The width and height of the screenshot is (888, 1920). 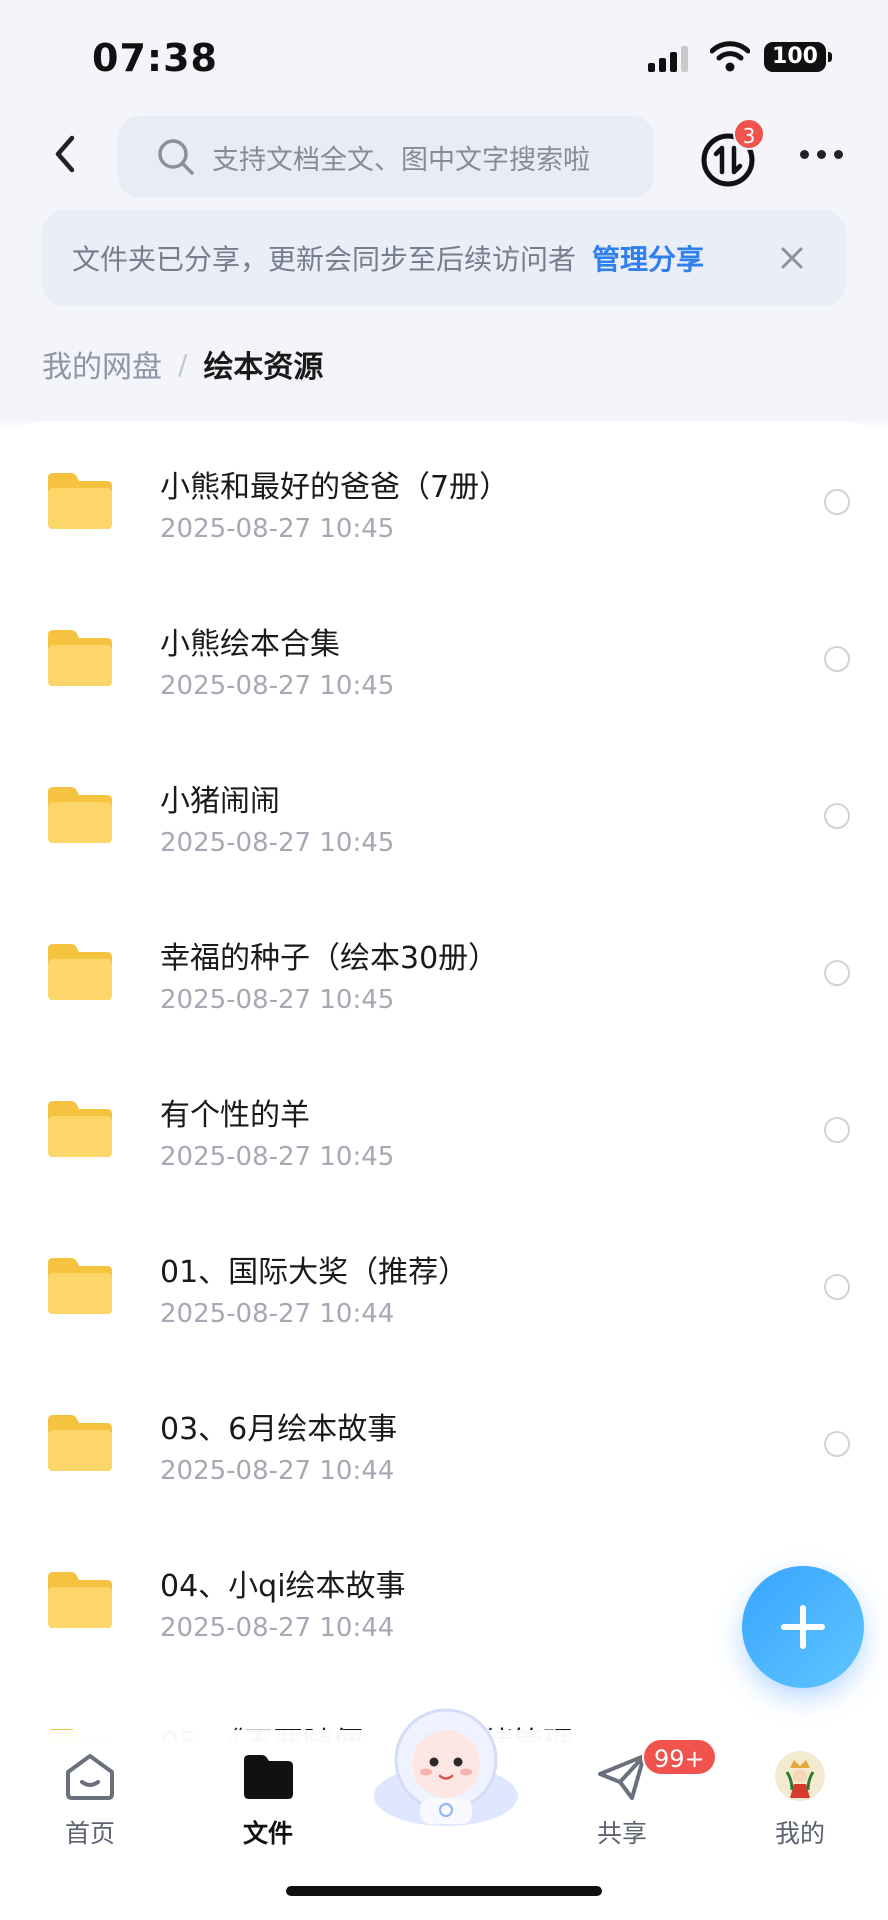 I want to click on search-bar: 支持文档全文、图中文字搜索啦, so click(x=386, y=157).